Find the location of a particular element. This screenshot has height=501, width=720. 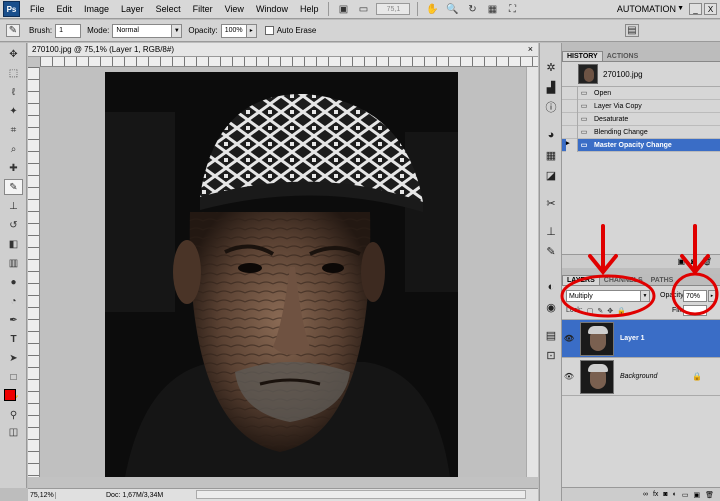

delete-state-icon: 🗑 is located at coordinates (707, 261).